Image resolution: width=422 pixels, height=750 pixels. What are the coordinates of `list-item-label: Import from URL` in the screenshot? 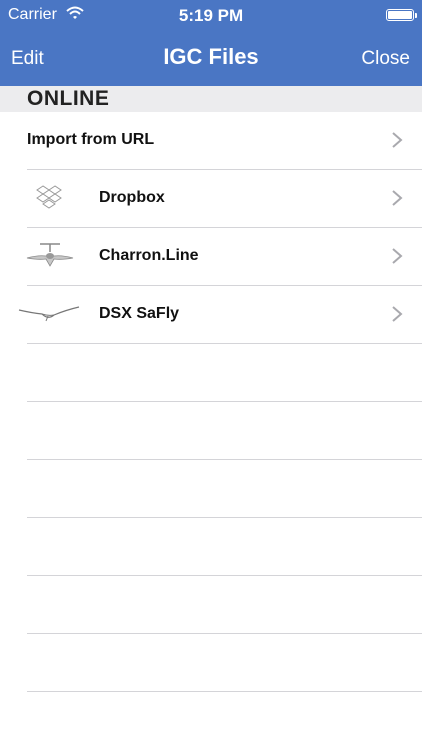 It's located at (91, 139).